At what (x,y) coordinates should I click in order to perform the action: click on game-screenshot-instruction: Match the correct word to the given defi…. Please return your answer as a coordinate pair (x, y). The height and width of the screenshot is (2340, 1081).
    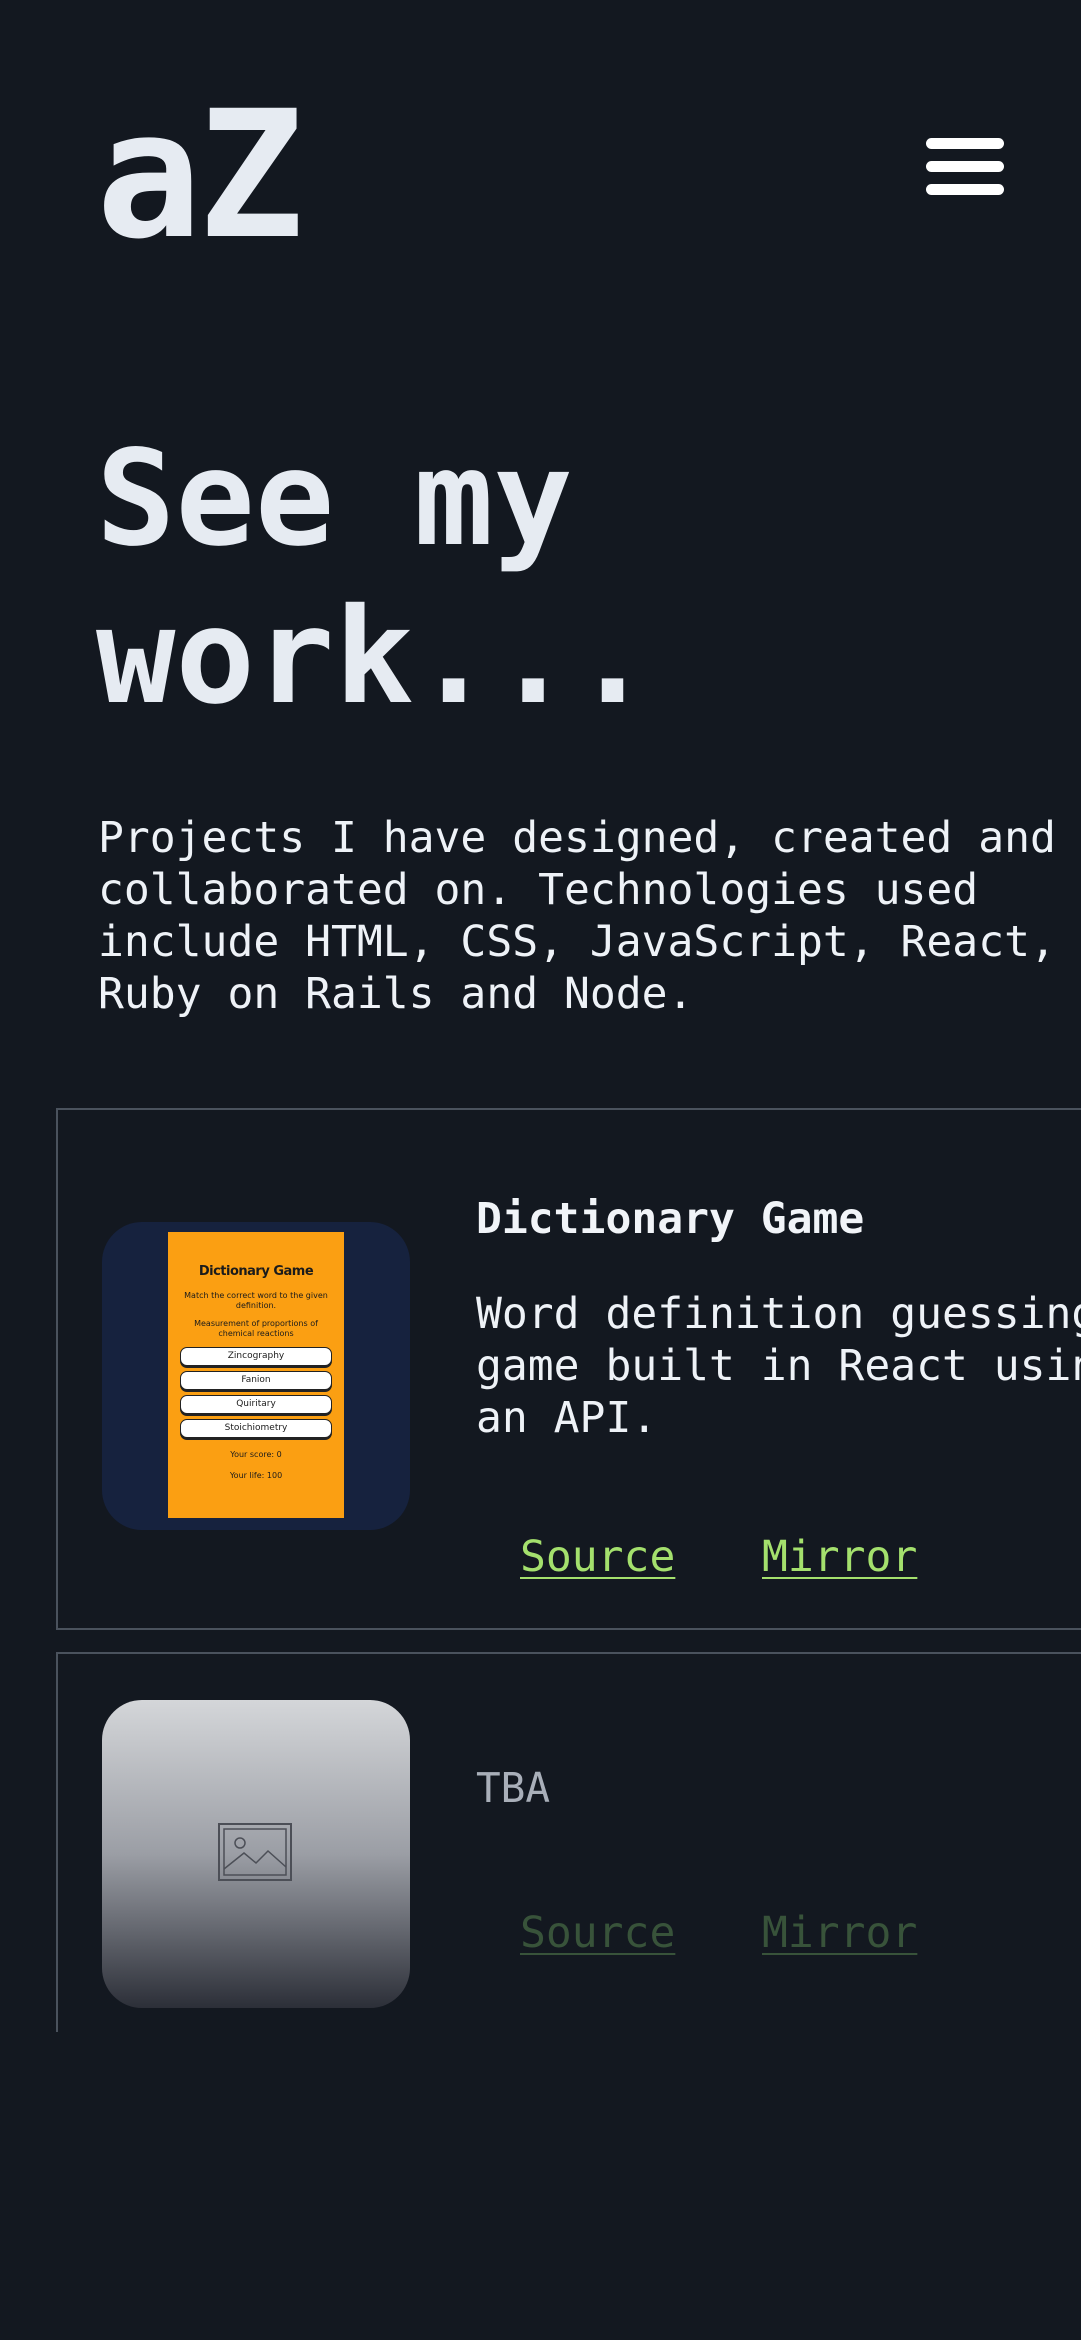
    Looking at the image, I should click on (256, 1300).